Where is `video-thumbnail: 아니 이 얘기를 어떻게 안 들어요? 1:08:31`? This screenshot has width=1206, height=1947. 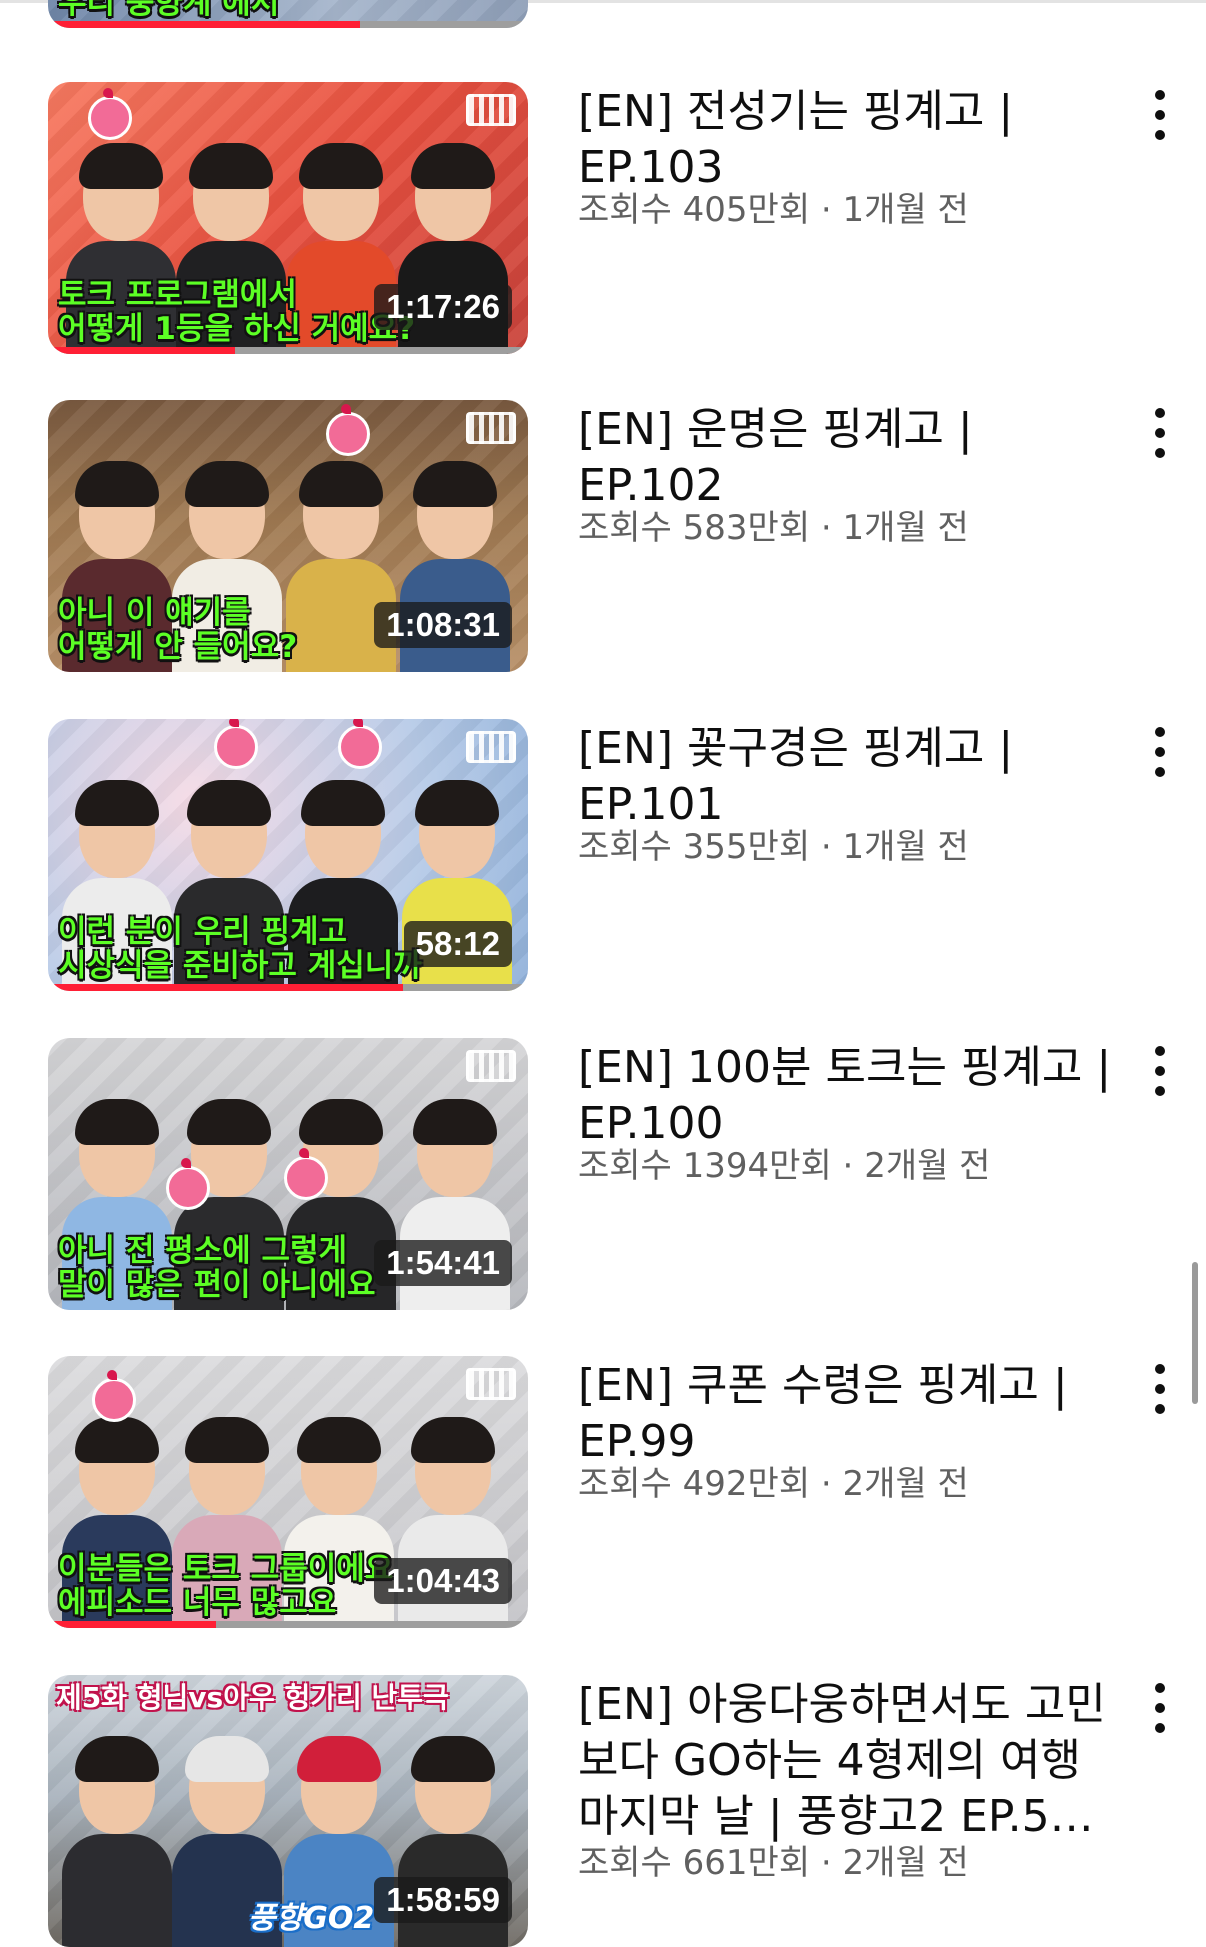
video-thumbnail: 아니 이 얘기를 어떻게 안 들어요? 1:08:31 is located at coordinates (288, 536).